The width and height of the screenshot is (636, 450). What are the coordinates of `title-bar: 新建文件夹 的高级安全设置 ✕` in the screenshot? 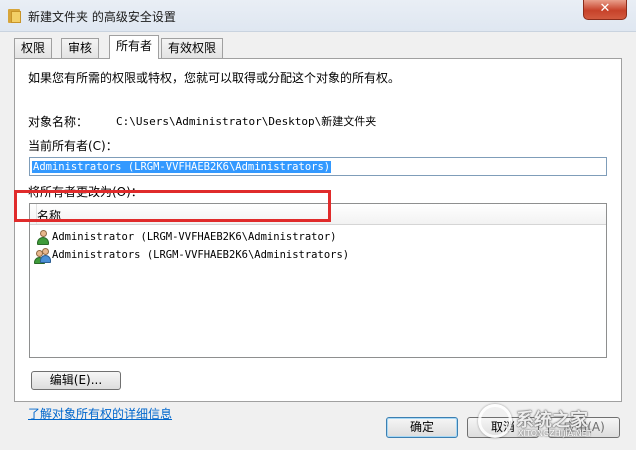 It's located at (318, 16).